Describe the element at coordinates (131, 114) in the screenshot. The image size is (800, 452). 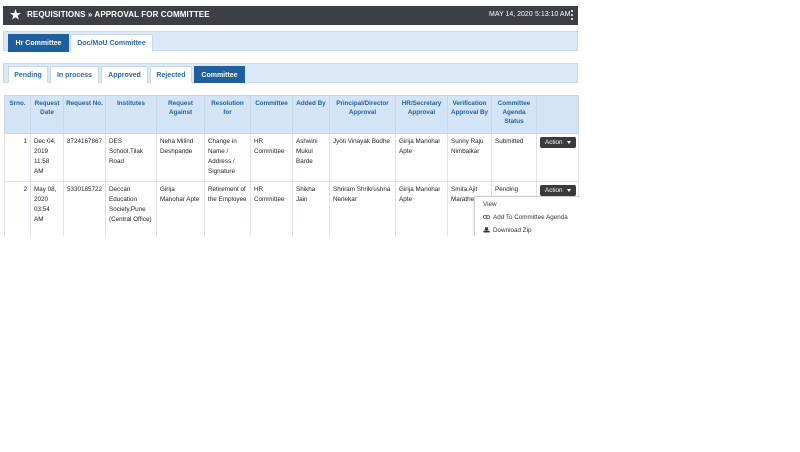
I see `column-header: Institutes` at that location.